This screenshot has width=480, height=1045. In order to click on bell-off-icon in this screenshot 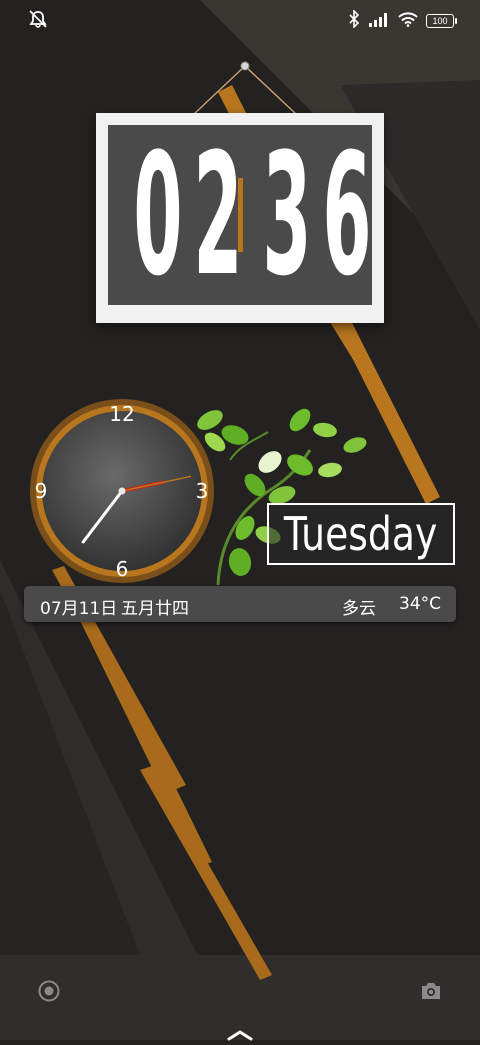, I will do `click(38, 21)`.